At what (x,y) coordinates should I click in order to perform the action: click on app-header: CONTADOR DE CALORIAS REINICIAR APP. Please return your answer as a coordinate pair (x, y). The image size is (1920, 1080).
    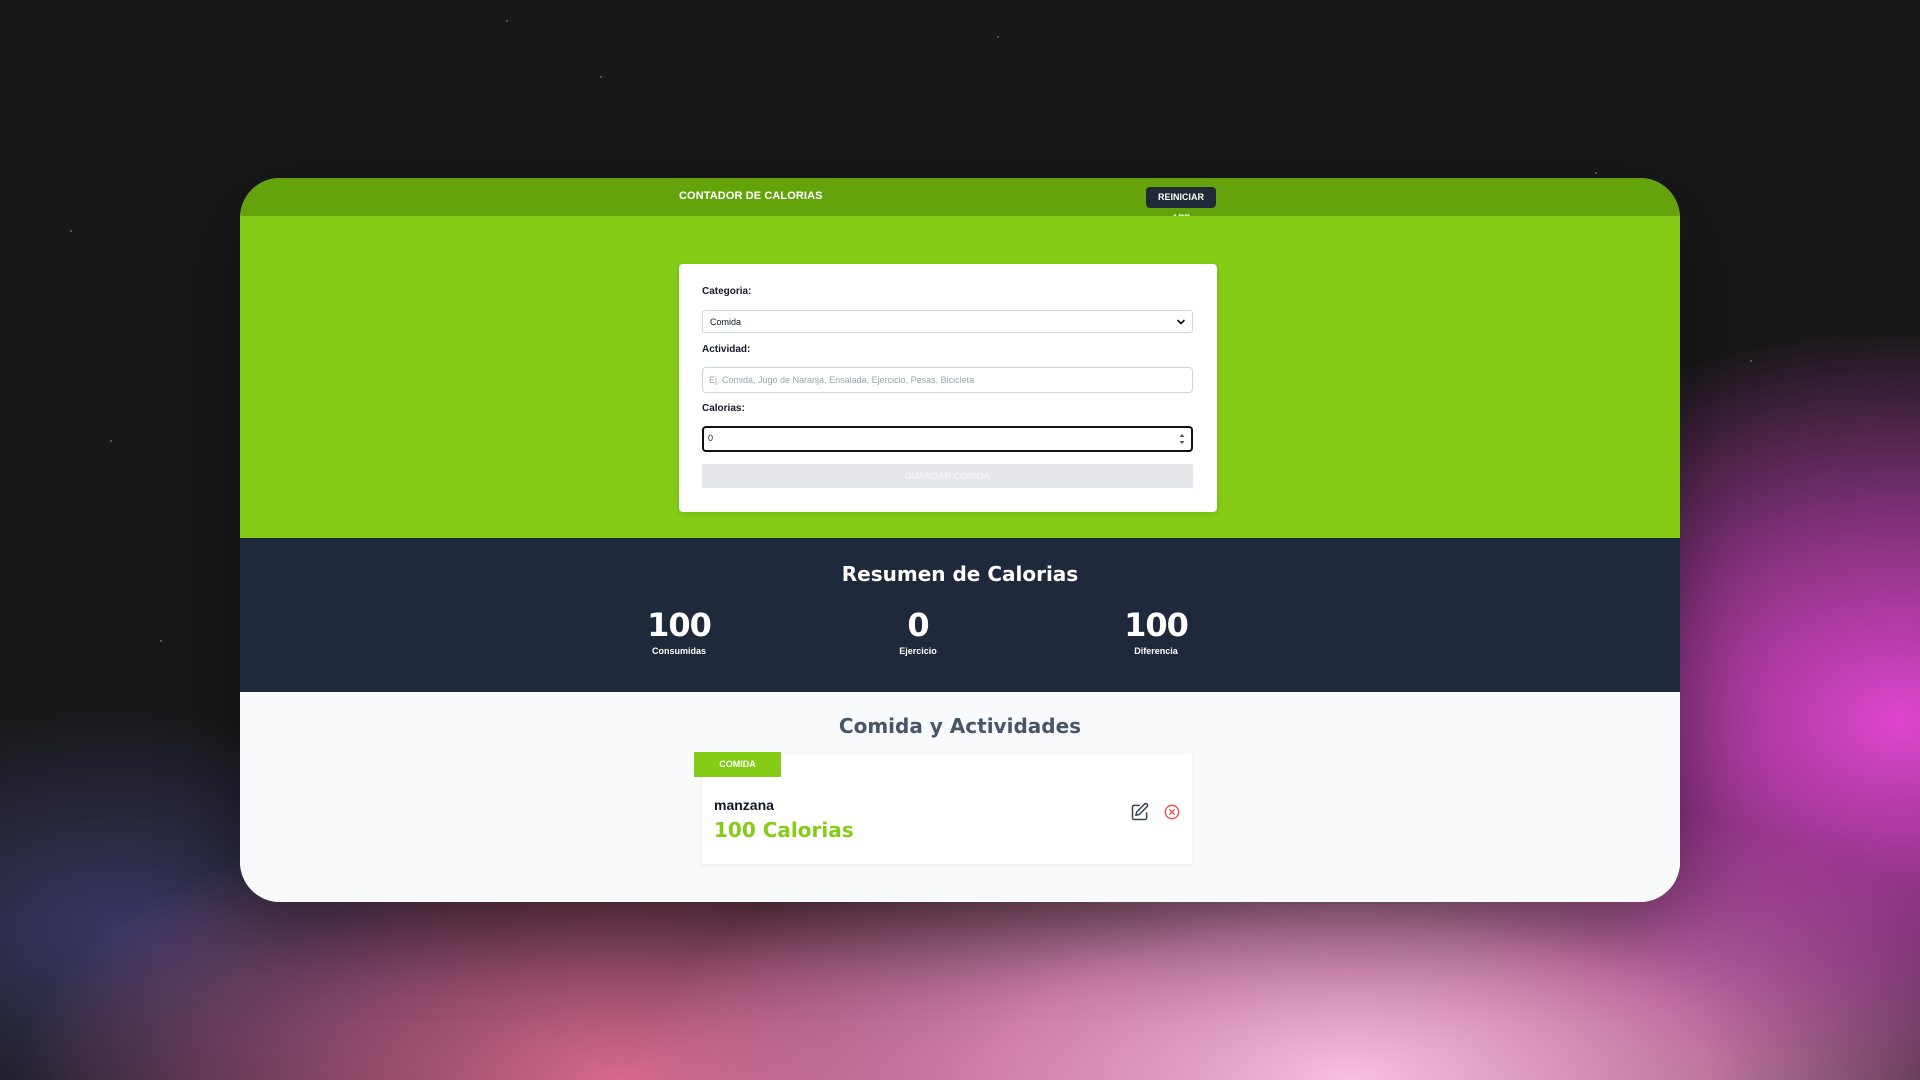
    Looking at the image, I should click on (960, 200).